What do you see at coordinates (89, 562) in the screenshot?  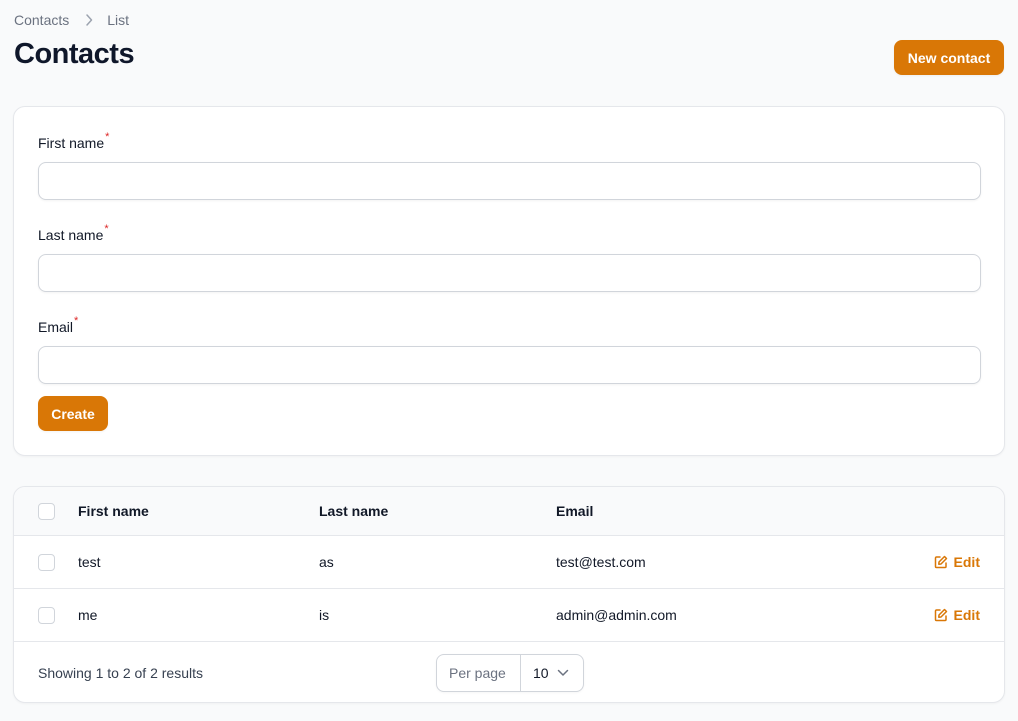 I see `cell-first-name: test` at bounding box center [89, 562].